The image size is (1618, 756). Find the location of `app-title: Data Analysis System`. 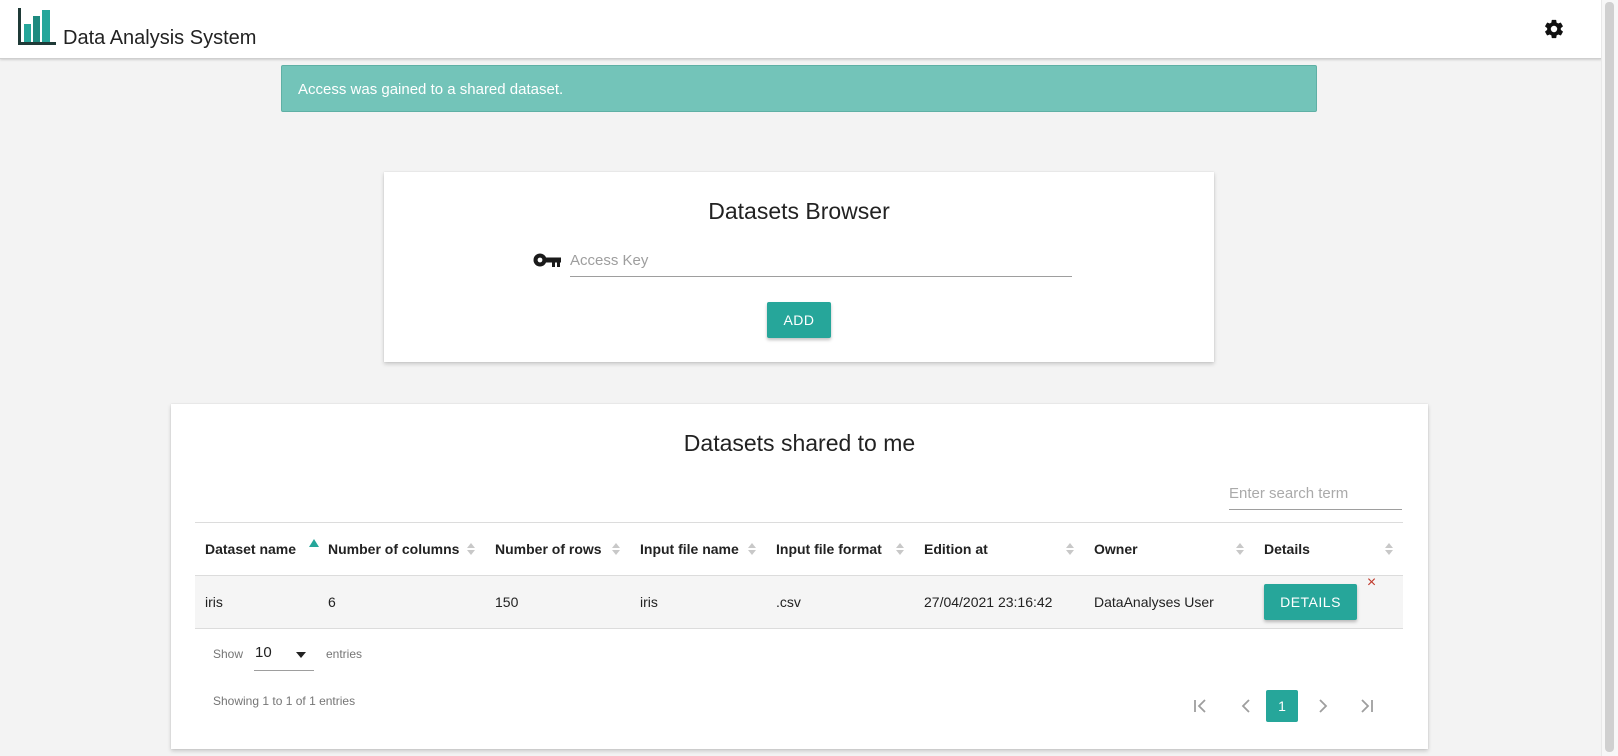

app-title: Data Analysis System is located at coordinates (159, 38).